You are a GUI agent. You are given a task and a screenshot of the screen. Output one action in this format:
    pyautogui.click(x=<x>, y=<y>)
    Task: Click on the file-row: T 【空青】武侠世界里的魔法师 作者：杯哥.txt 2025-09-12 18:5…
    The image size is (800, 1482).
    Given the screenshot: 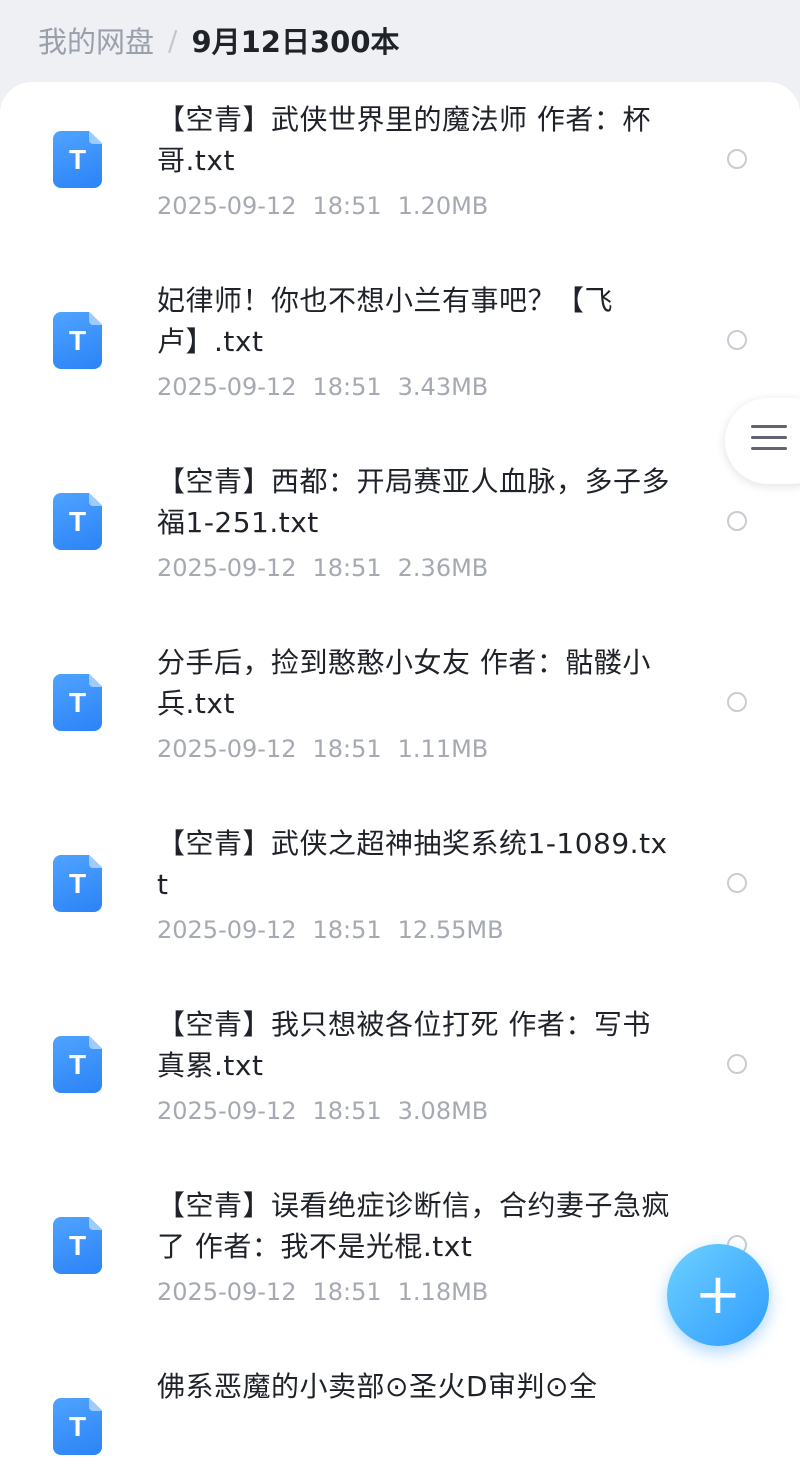 What is the action you would take?
    pyautogui.click(x=400, y=172)
    